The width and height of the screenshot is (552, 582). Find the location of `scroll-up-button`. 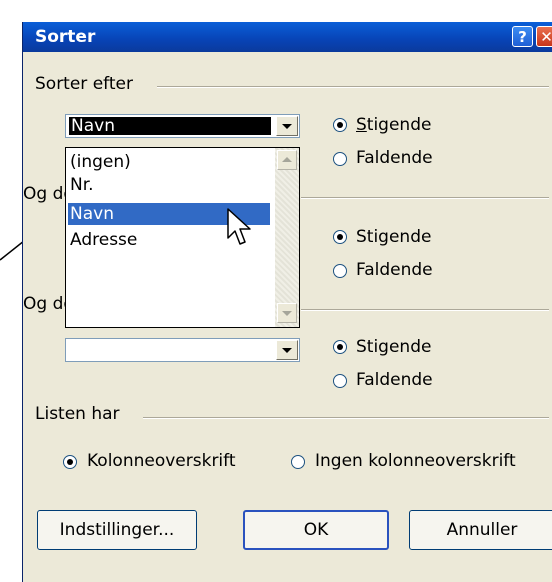

scroll-up-button is located at coordinates (287, 160).